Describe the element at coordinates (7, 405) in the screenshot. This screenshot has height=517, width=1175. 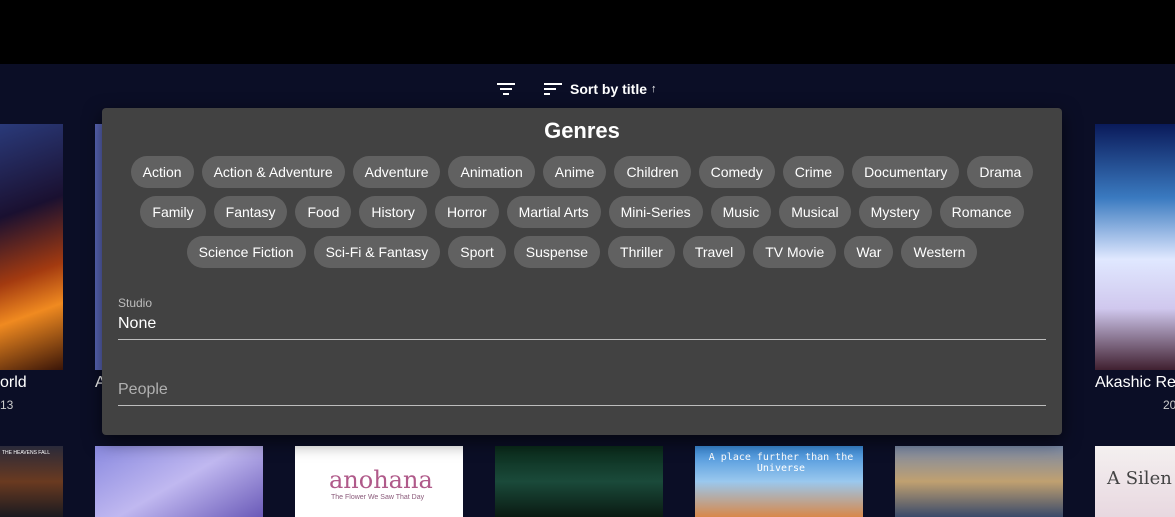
I see `card-year-1: 13` at that location.